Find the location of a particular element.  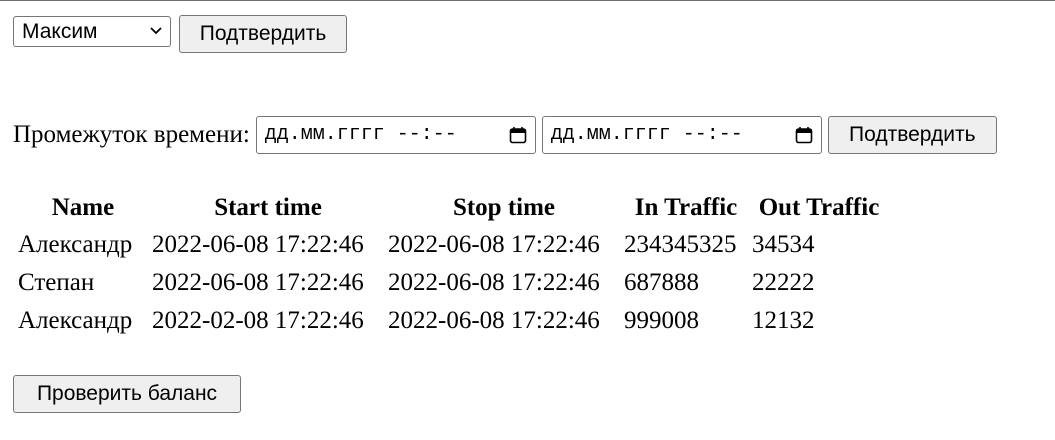

cell-out-traffic: 22222 is located at coordinates (783, 282).